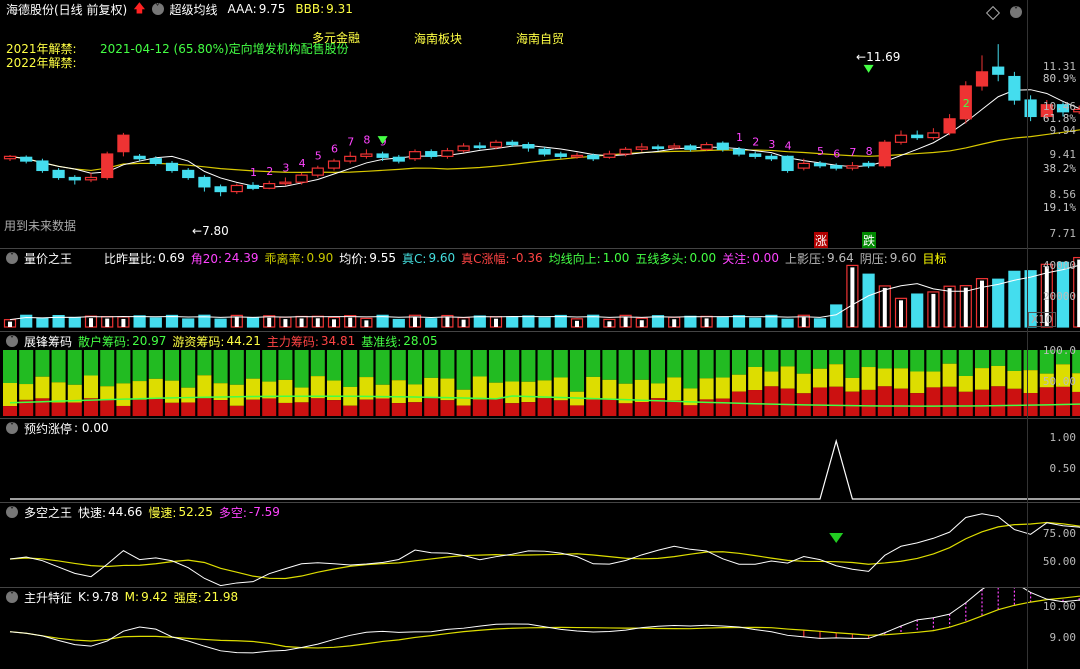 Image resolution: width=1080 pixels, height=669 pixels. Describe the element at coordinates (139, 10) in the screenshot. I see `up-arrow-icon: 🡅` at that location.